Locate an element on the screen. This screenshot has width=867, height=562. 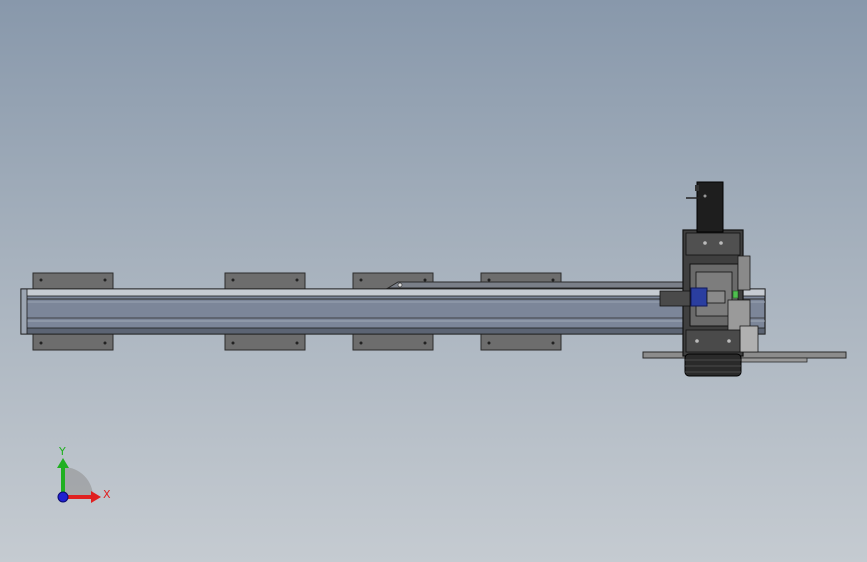
z-axis-origin is located at coordinates (63, 497).